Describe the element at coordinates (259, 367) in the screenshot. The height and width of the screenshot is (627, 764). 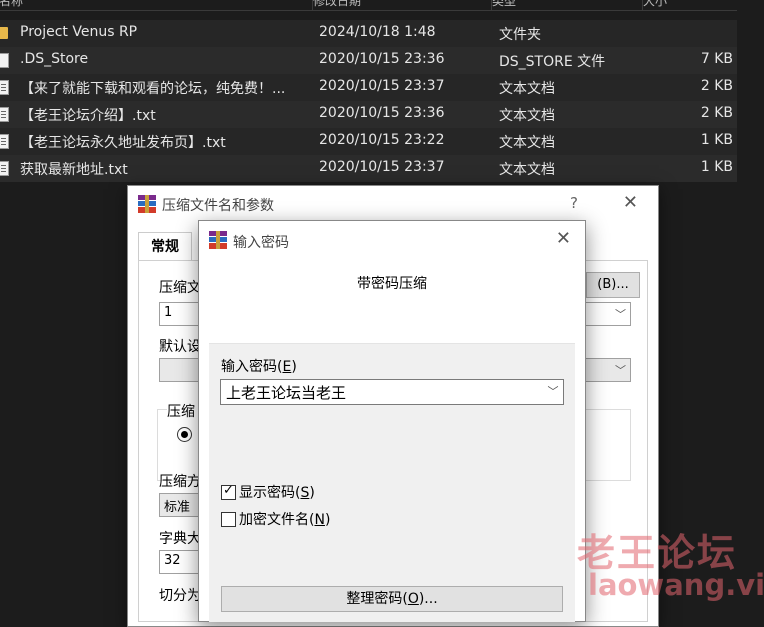
I see `password-label: 输入密码(E)` at that location.